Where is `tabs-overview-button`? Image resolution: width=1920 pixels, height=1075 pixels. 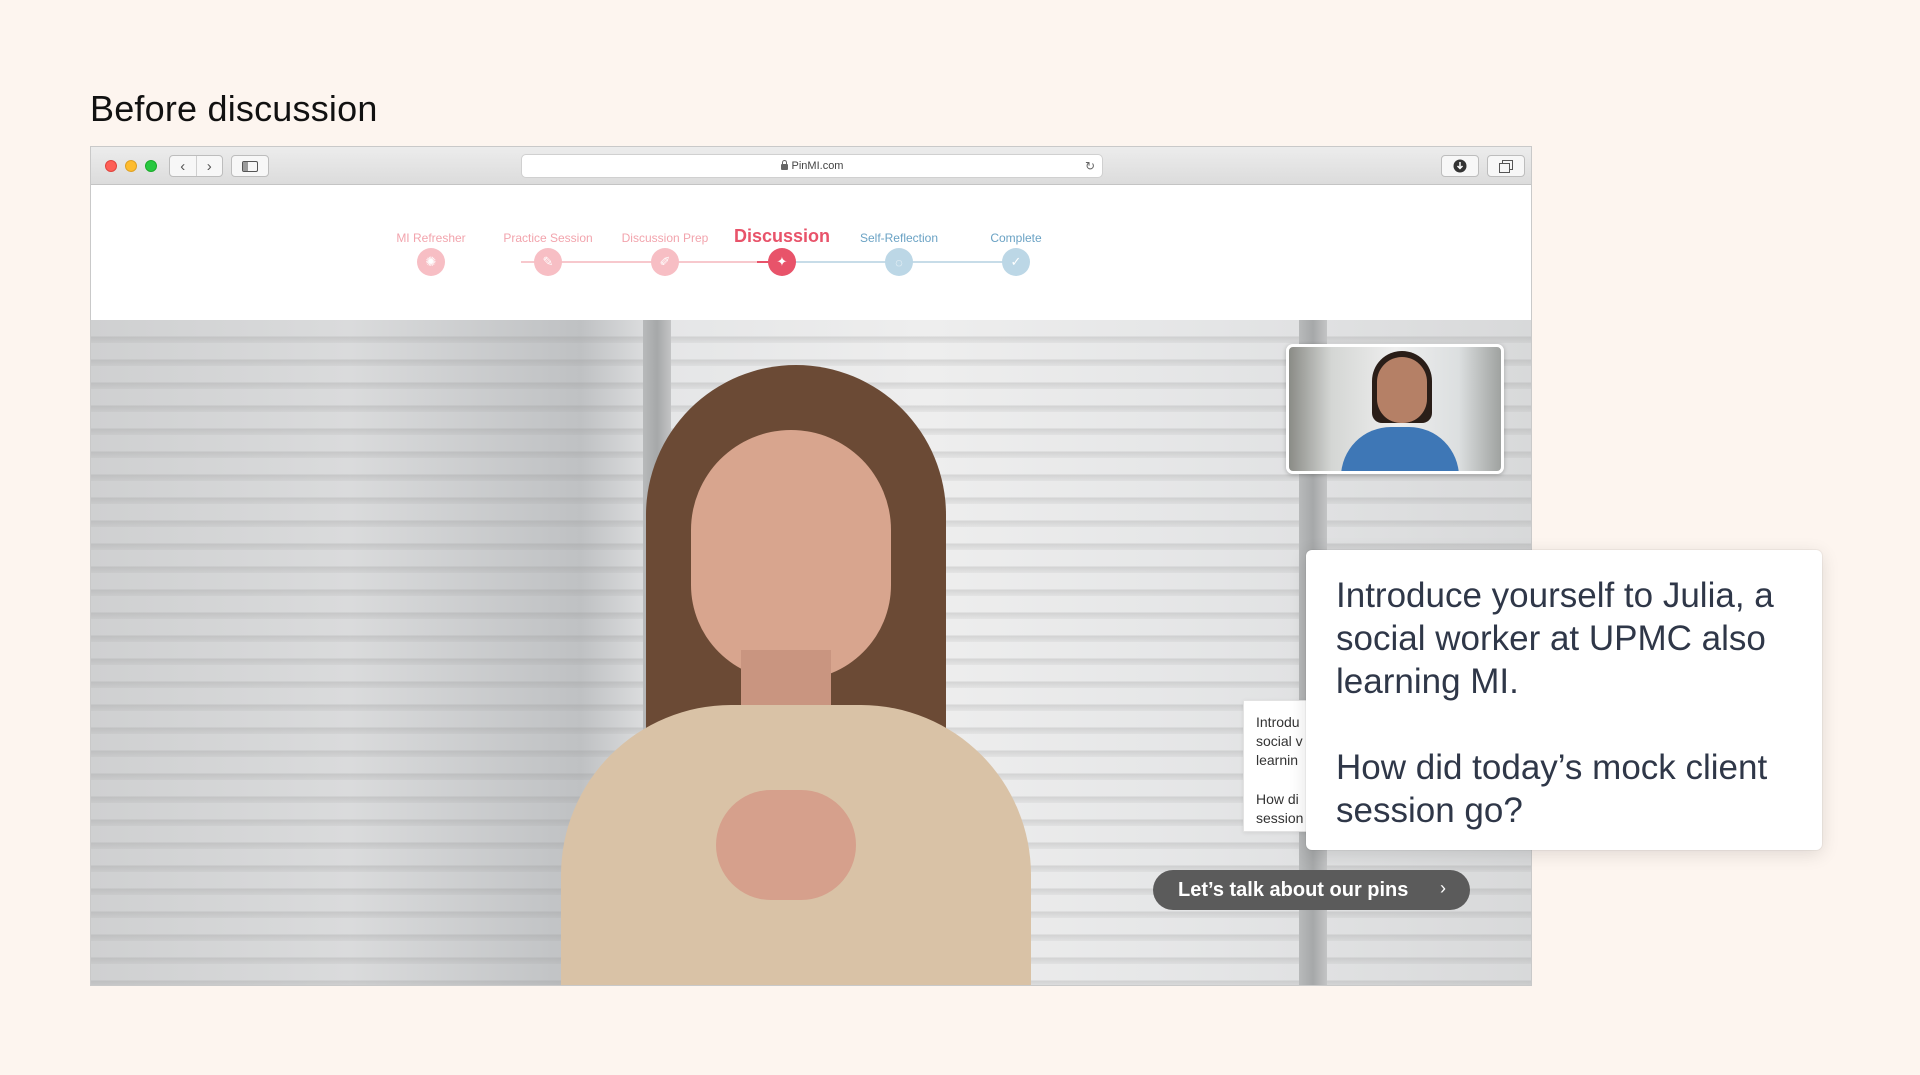
tabs-overview-button is located at coordinates (1506, 166).